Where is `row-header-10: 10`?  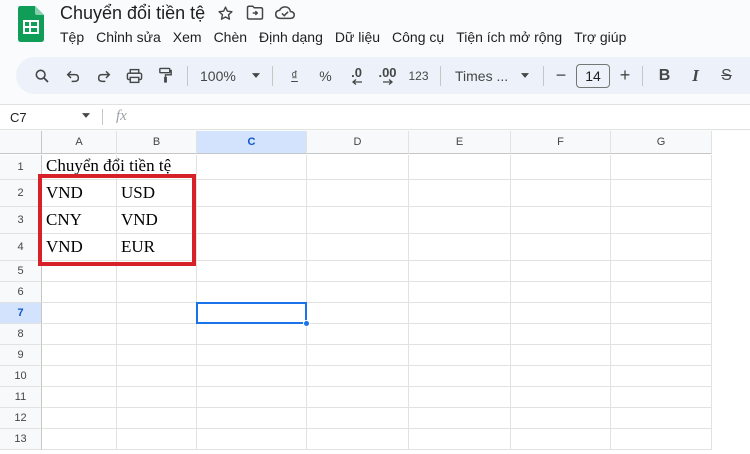
row-header-10: 10 is located at coordinates (21, 376).